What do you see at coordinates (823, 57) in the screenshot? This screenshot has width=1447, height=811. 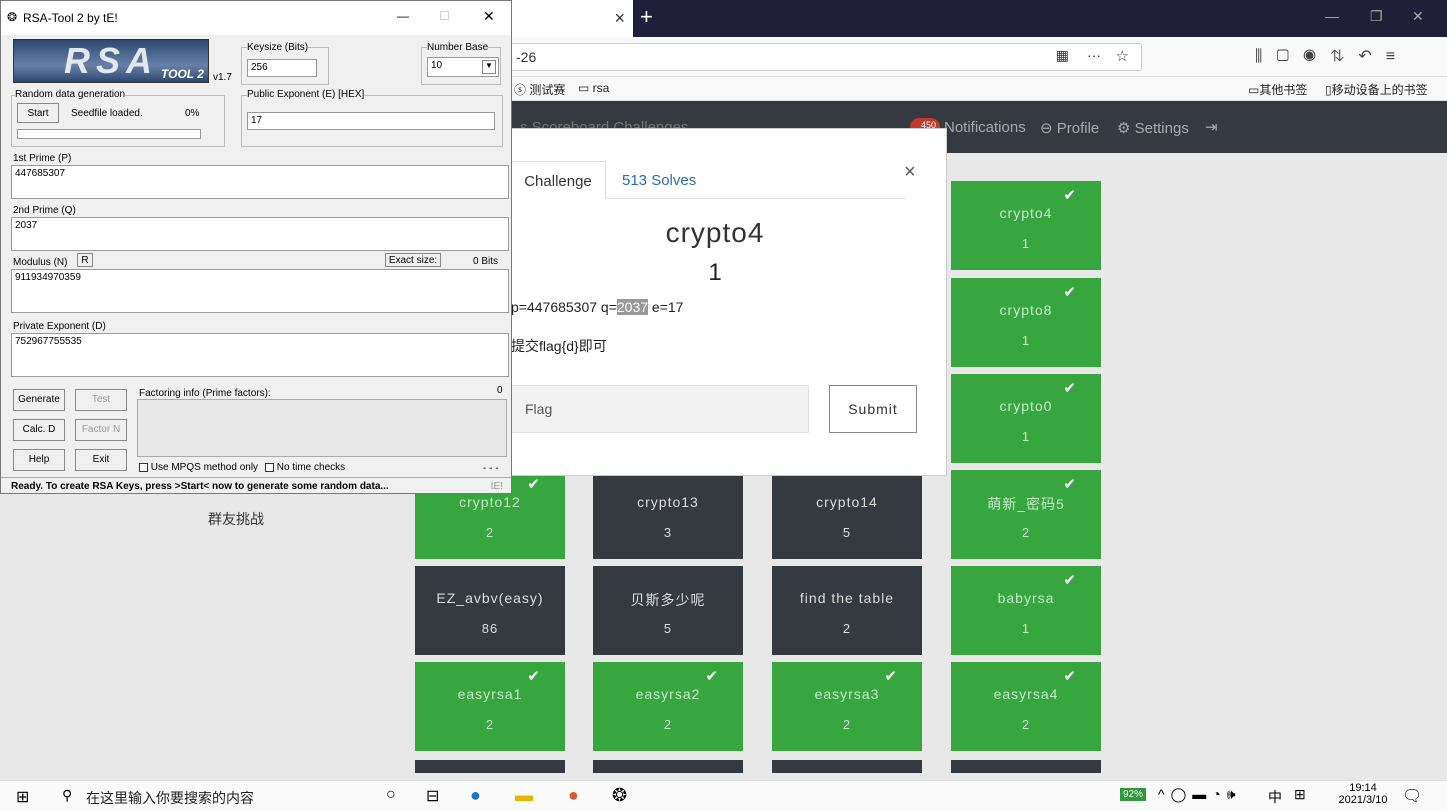 I see `url-field: -26 ☆ ··· ▦` at bounding box center [823, 57].